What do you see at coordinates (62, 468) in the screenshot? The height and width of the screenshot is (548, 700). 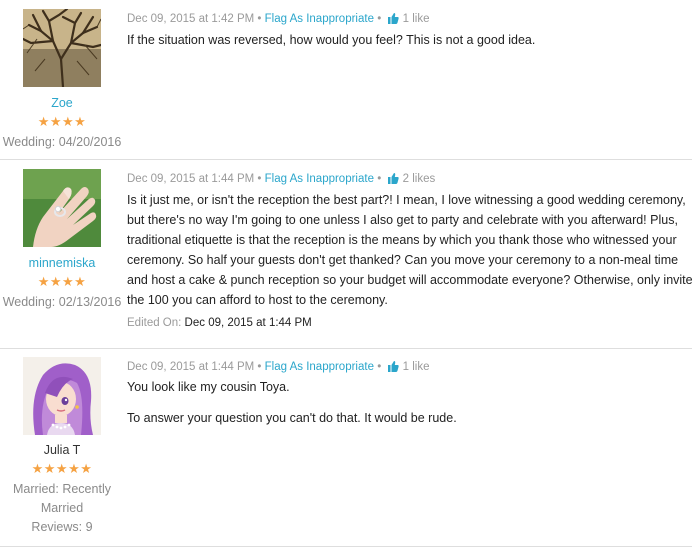 I see `rating-stars: ★★★★★` at bounding box center [62, 468].